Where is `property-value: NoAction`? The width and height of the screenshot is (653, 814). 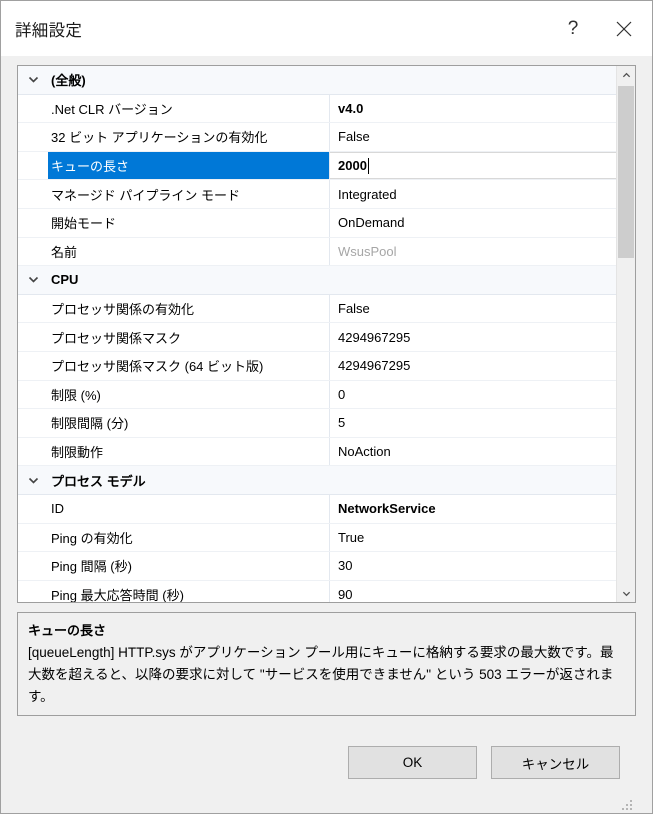 property-value: NoAction is located at coordinates (473, 452).